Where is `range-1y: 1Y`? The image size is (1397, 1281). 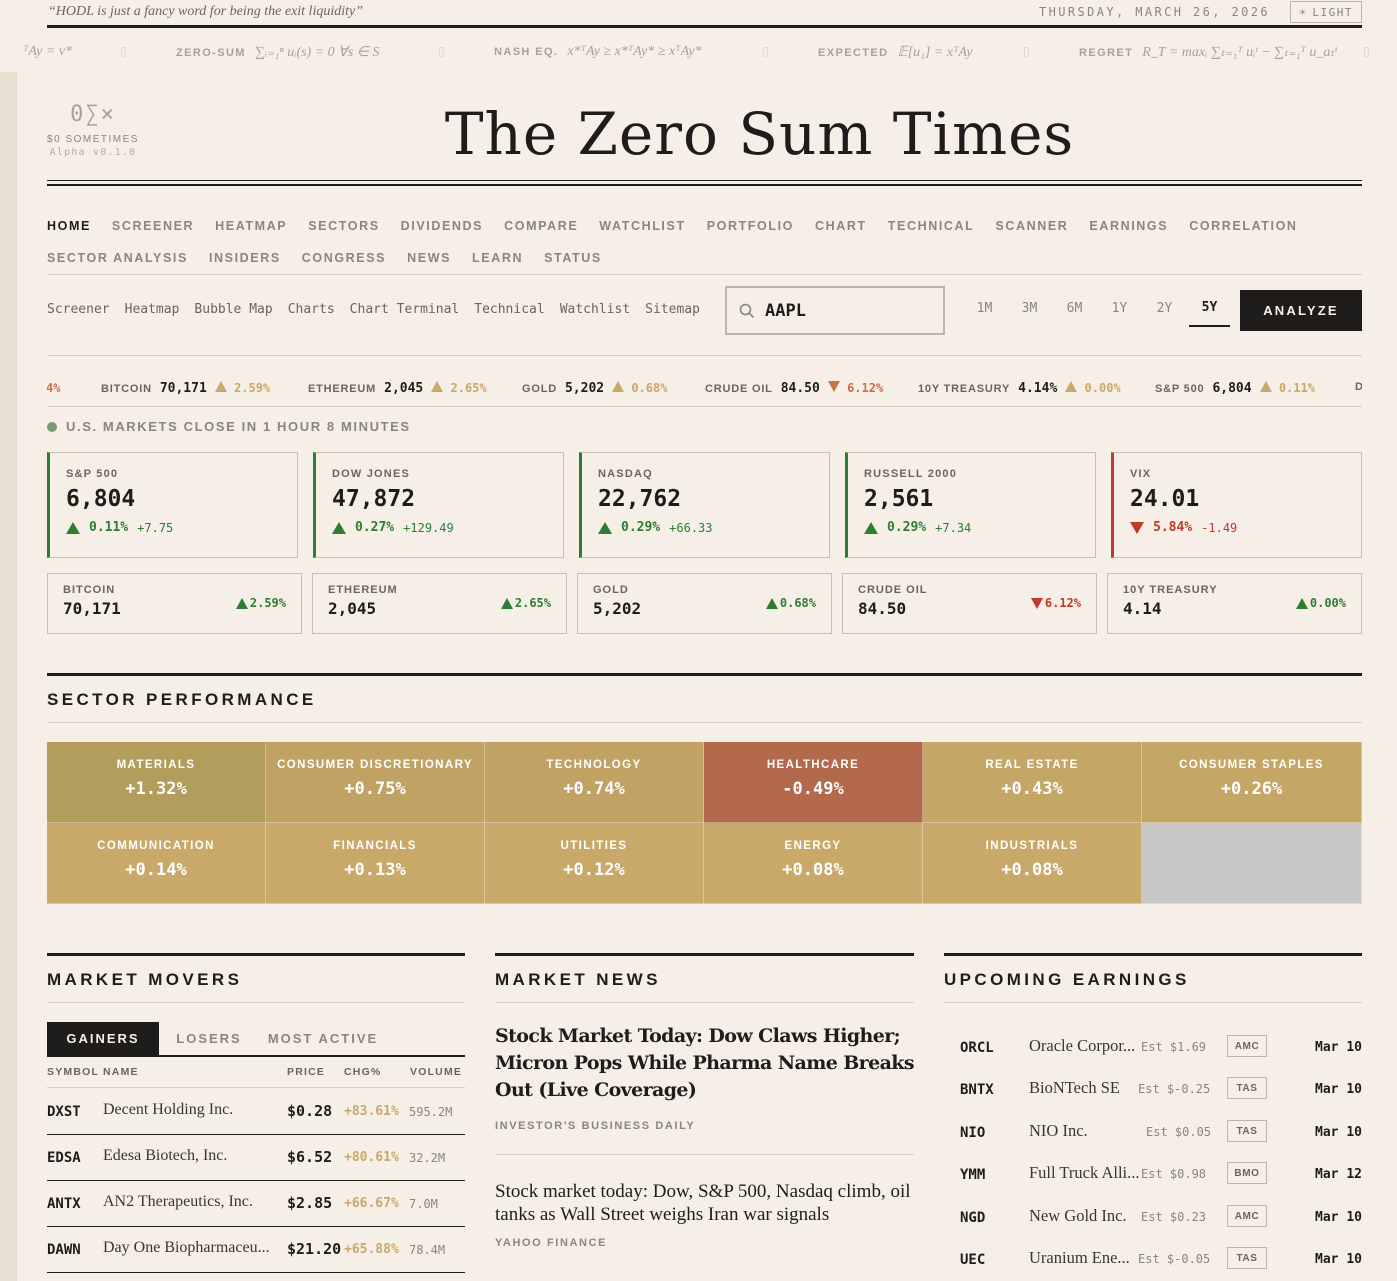 range-1y: 1Y is located at coordinates (1119, 308).